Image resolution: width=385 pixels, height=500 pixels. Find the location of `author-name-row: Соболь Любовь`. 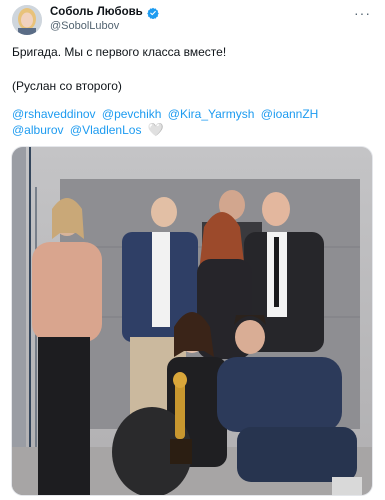

author-name-row: Соболь Любовь is located at coordinates (104, 13).